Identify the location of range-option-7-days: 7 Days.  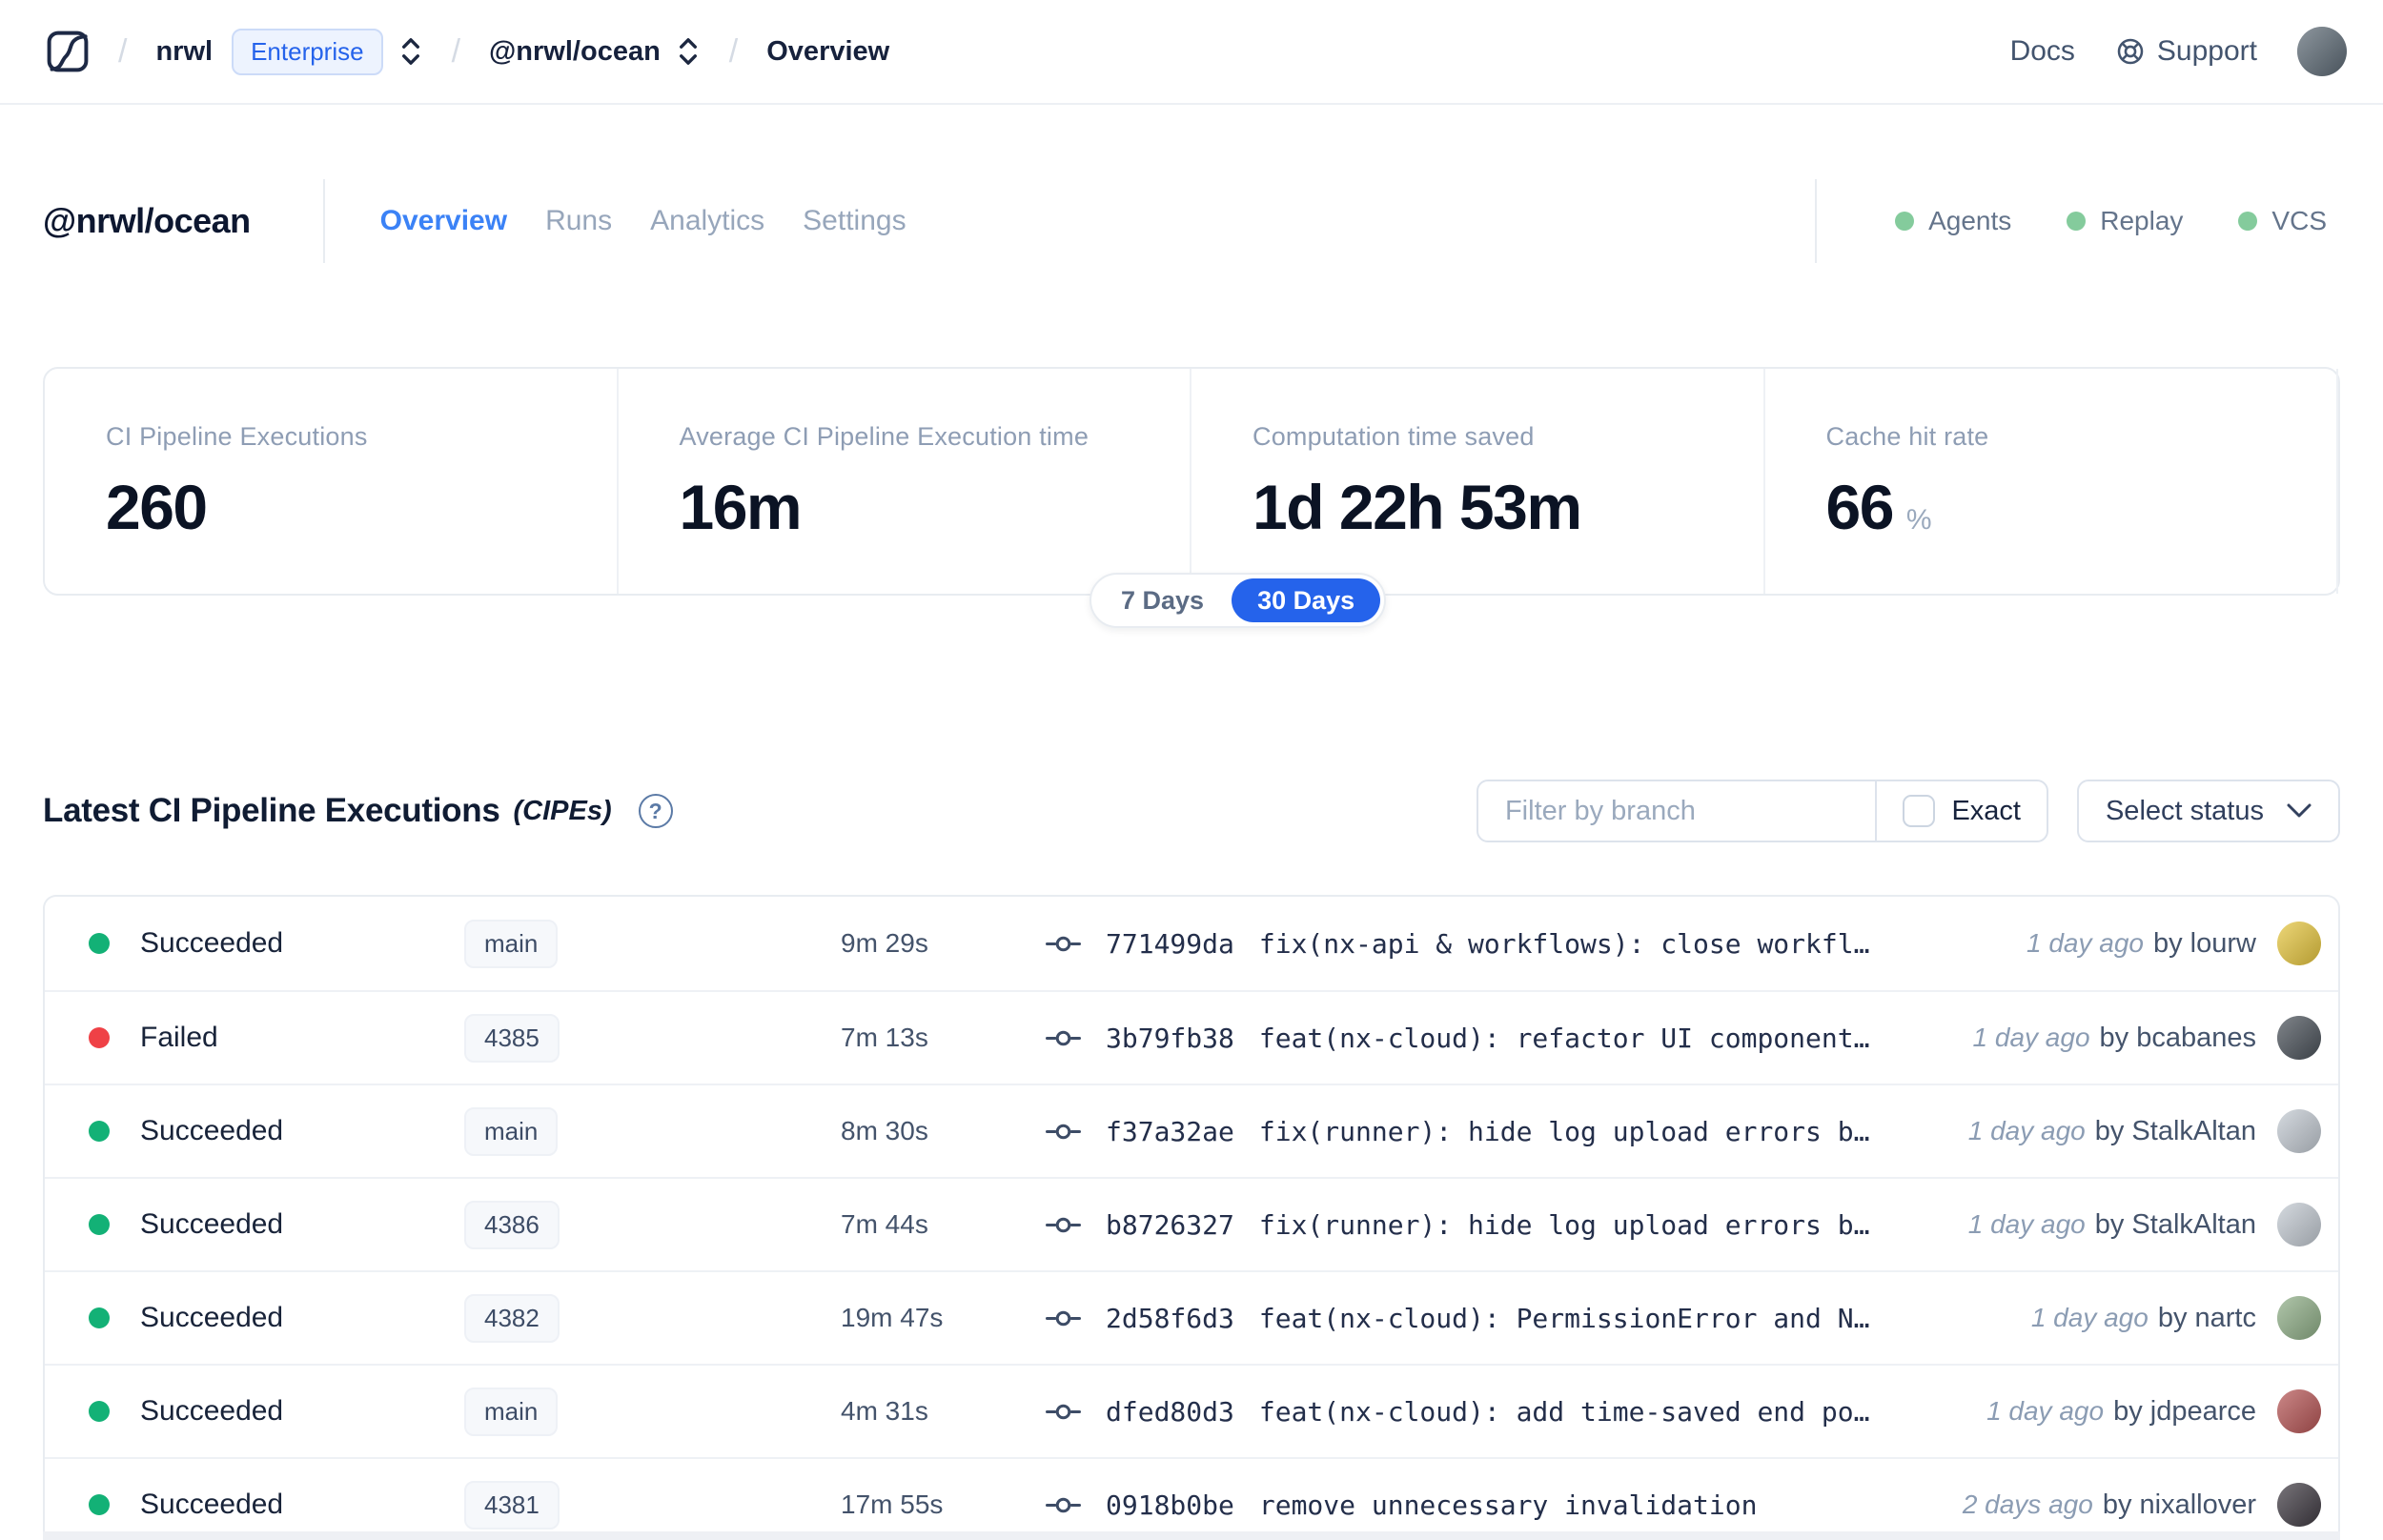
(1163, 600).